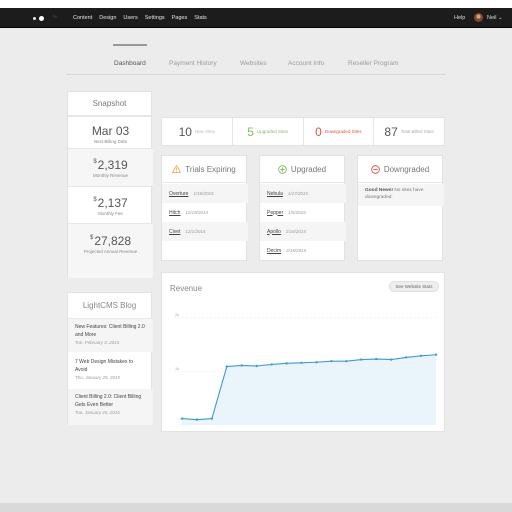 The image size is (512, 512). Describe the element at coordinates (177, 315) in the screenshot. I see `y-tick-label: 2k` at that location.